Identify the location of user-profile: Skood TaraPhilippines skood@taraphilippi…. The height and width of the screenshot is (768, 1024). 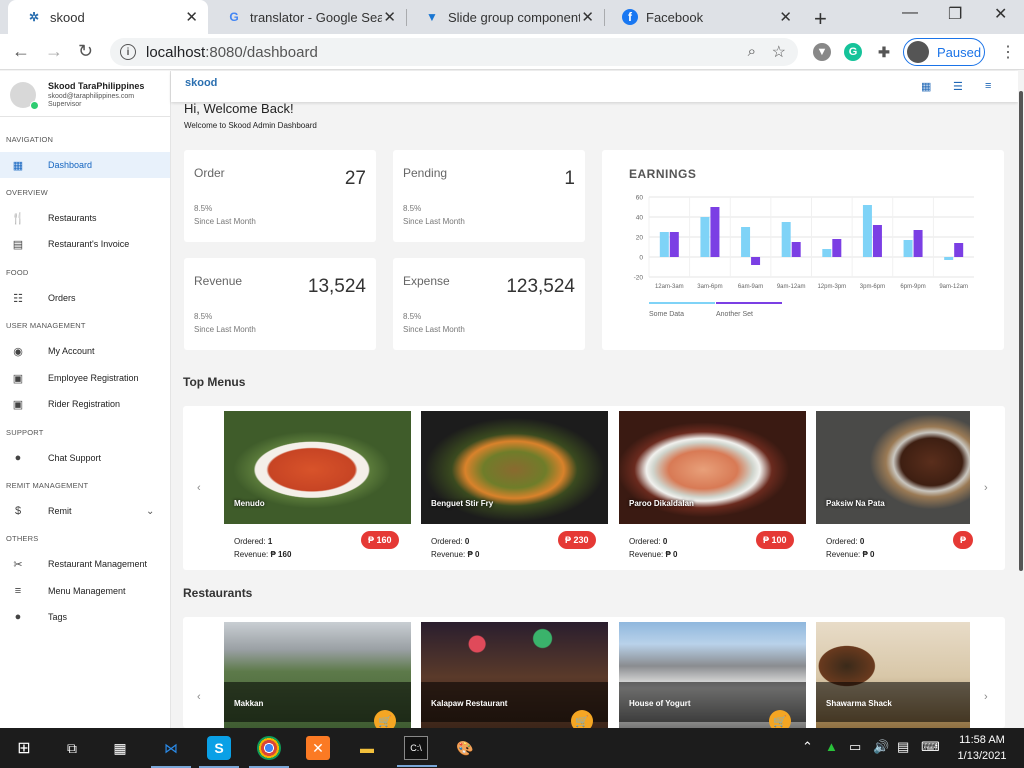
(85, 94).